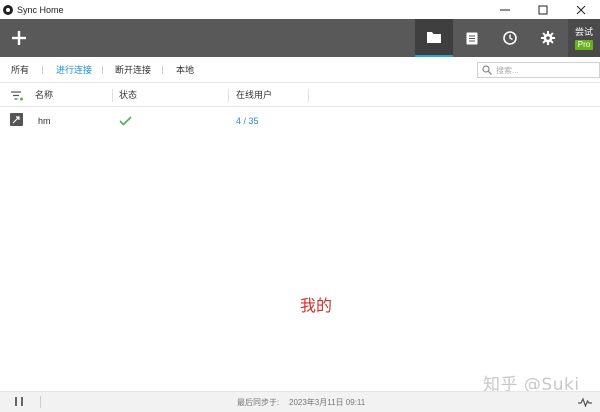 The height and width of the screenshot is (412, 600). What do you see at coordinates (17, 95) in the screenshot?
I see `column-filter-icon` at bounding box center [17, 95].